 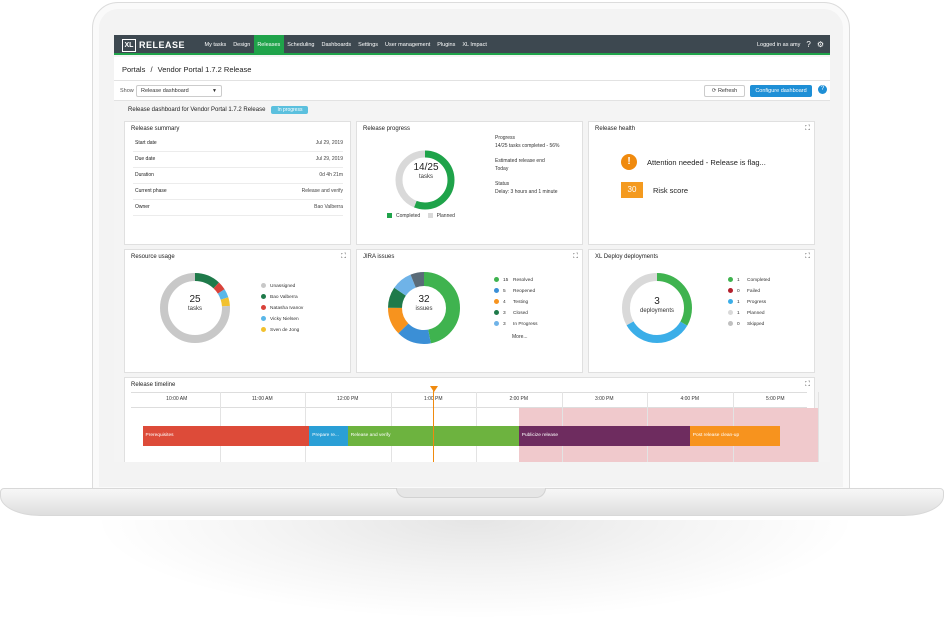 I want to click on summary-row: Owner Bao Valberra, so click(x=238, y=208).